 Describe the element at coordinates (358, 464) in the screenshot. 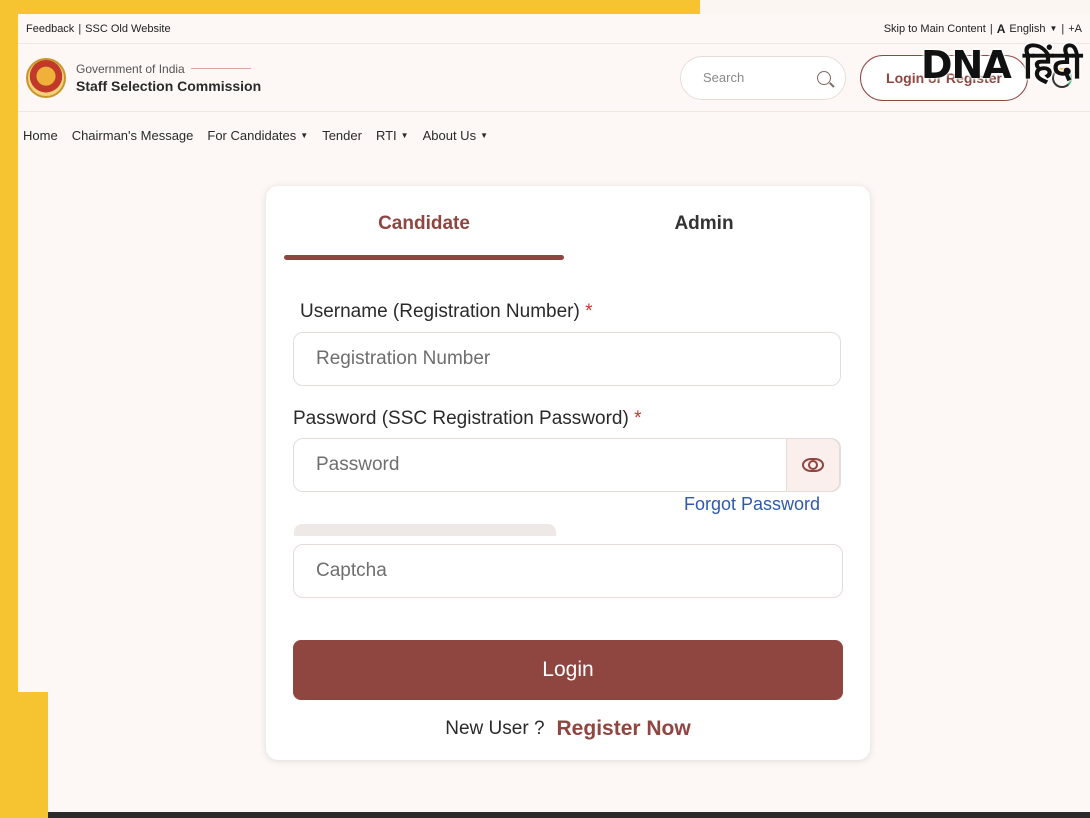

I see `password-placeholder: Password` at that location.